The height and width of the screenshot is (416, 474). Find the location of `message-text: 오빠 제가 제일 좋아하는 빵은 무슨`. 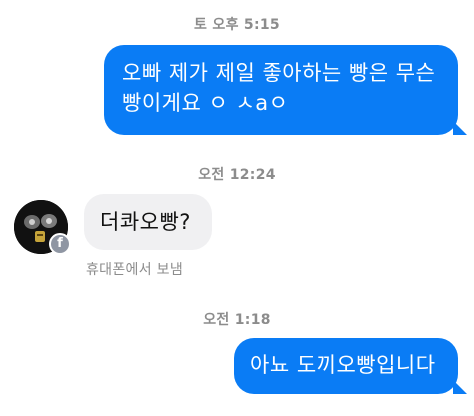

message-text: 오빠 제가 제일 좋아하는 빵은 무슨 is located at coordinates (279, 73).